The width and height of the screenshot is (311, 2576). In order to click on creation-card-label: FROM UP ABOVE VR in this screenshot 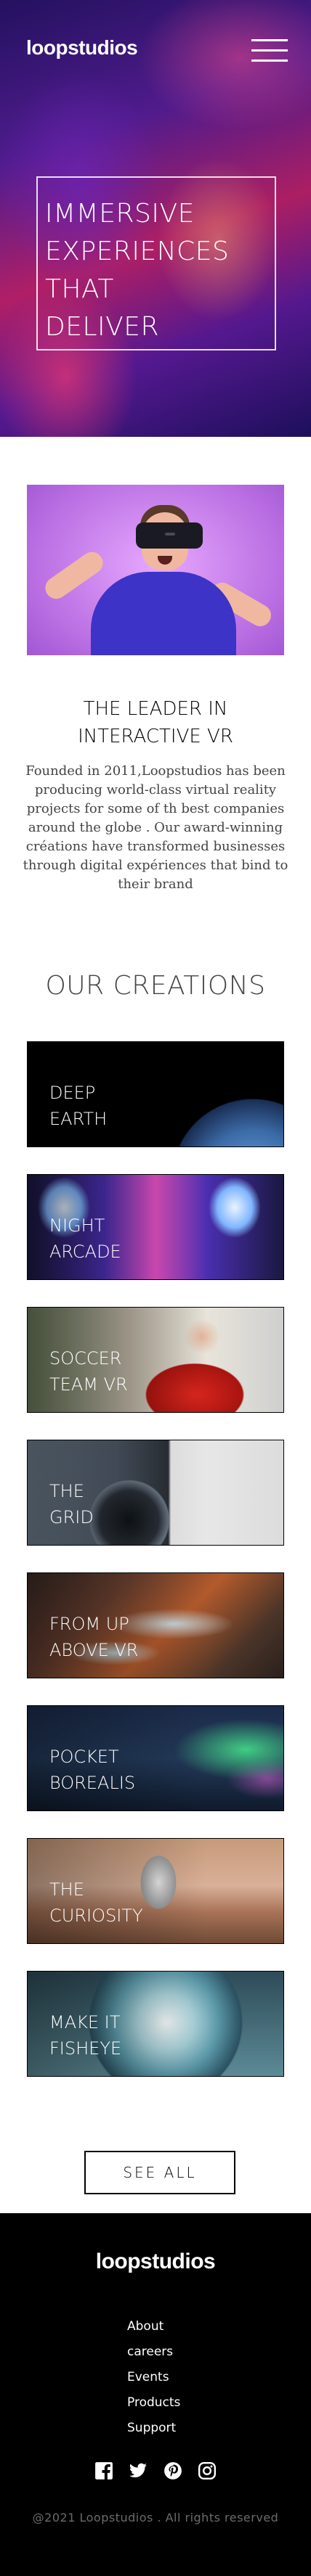, I will do `click(94, 1637)`.